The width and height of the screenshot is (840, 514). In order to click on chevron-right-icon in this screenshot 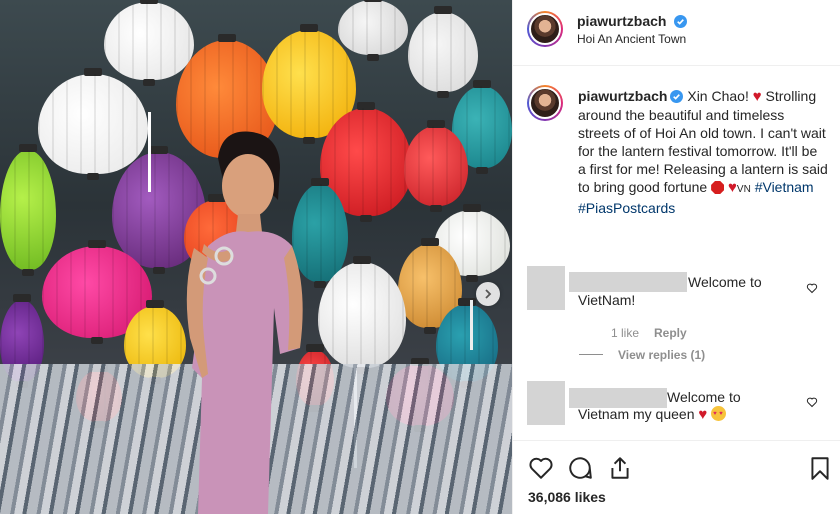, I will do `click(488, 294)`.